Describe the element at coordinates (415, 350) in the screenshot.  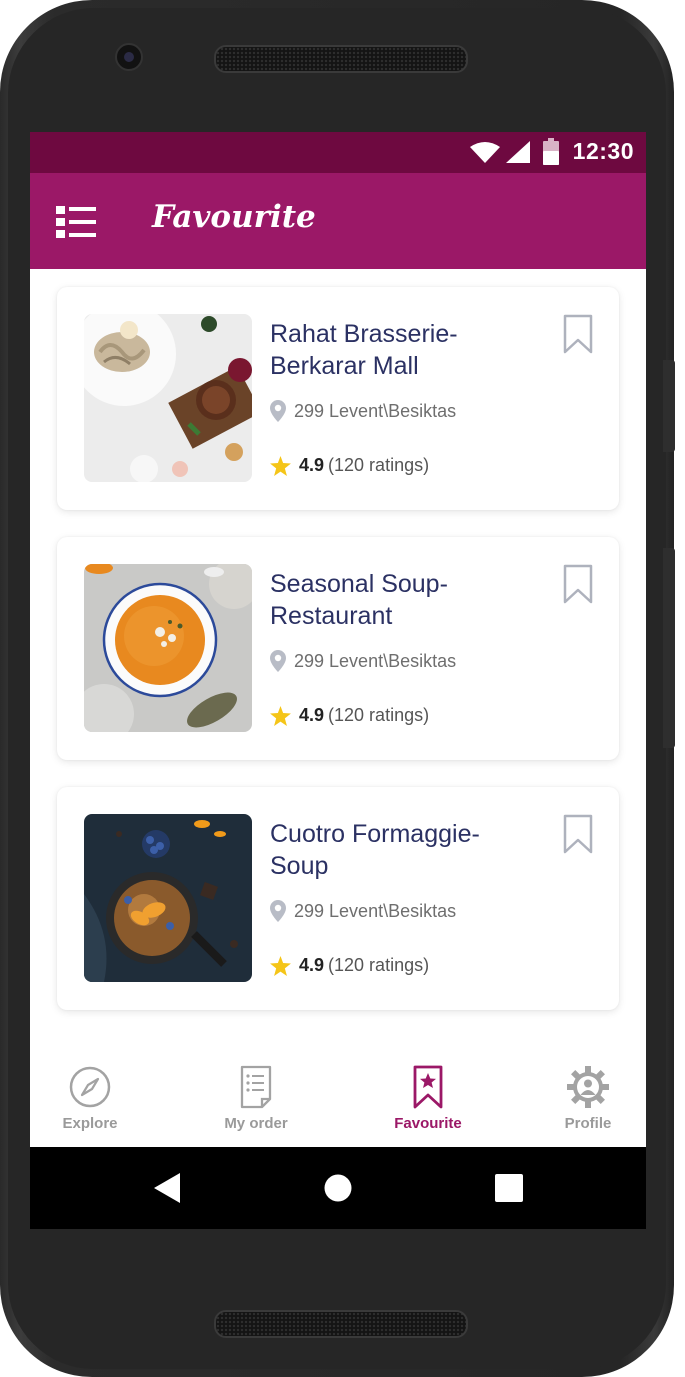
I see `restaurant-name: Rahat Brasserie- Berkarar Mall` at that location.